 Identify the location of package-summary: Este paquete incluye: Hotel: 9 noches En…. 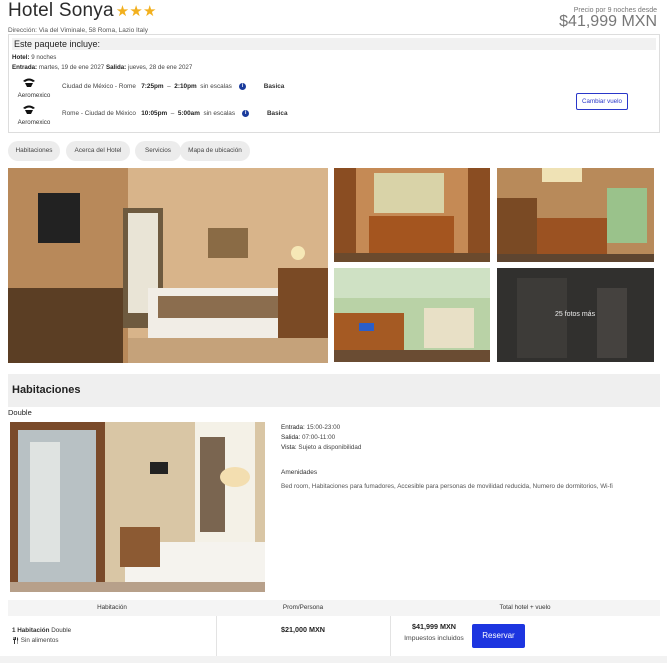
(334, 83).